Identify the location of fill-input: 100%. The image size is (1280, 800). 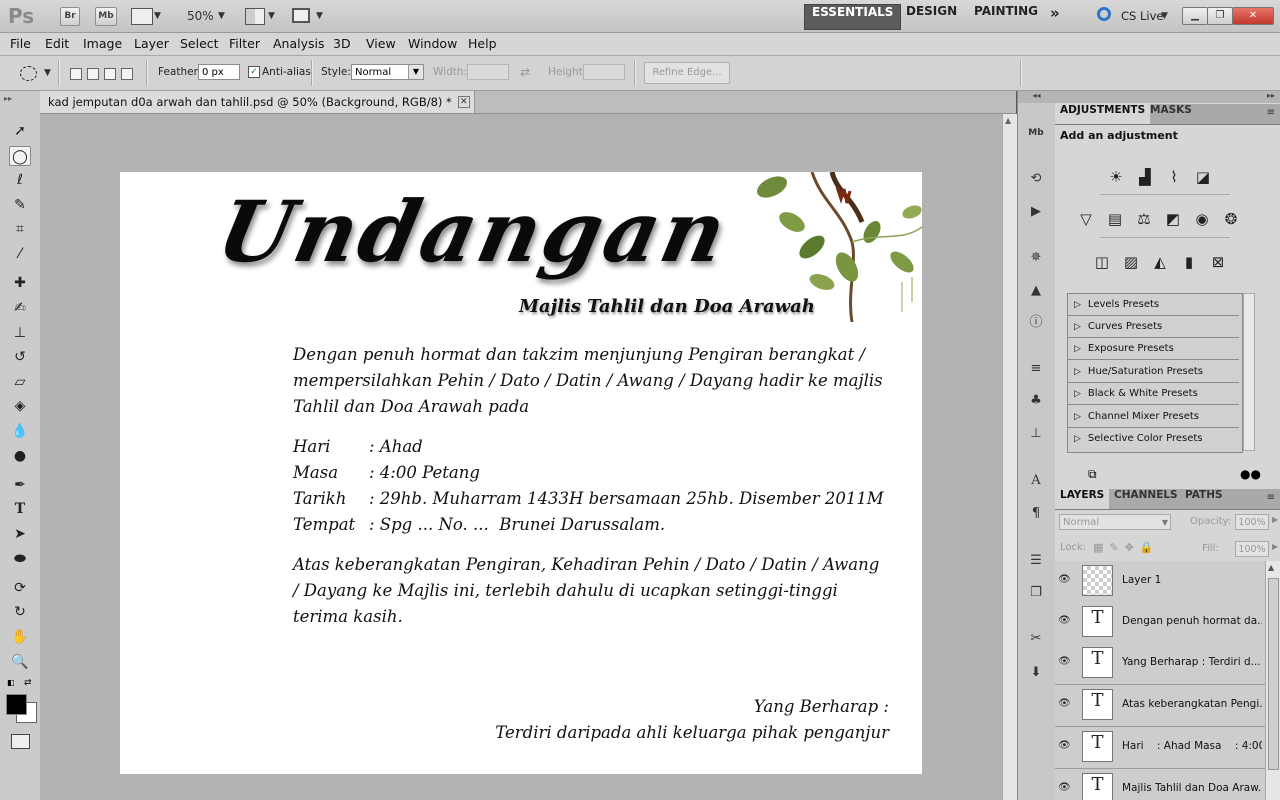
(1252, 549).